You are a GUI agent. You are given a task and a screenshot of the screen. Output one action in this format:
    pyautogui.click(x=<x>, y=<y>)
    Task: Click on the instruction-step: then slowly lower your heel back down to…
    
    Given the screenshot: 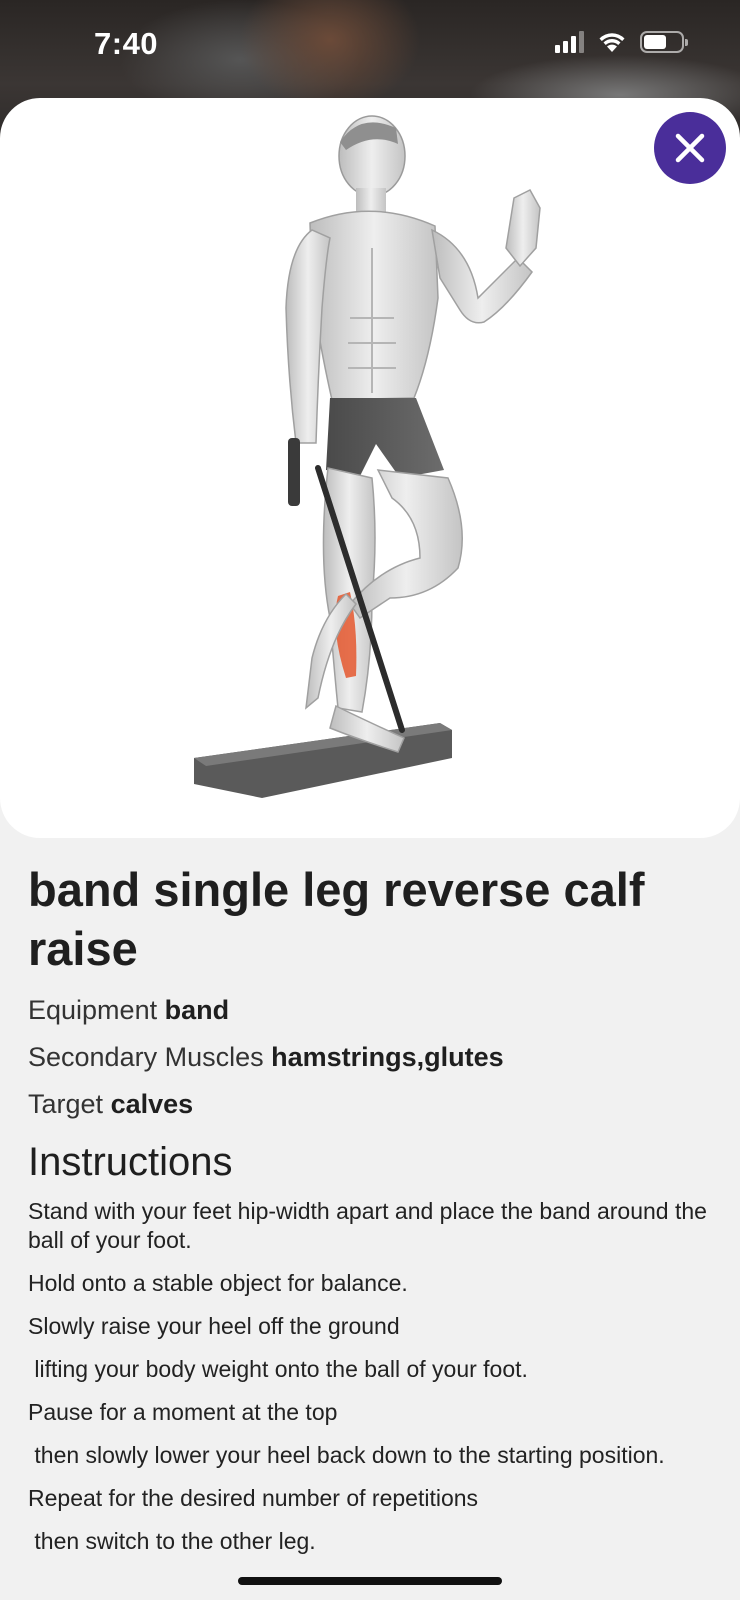 What is the action you would take?
    pyautogui.click(x=346, y=1455)
    